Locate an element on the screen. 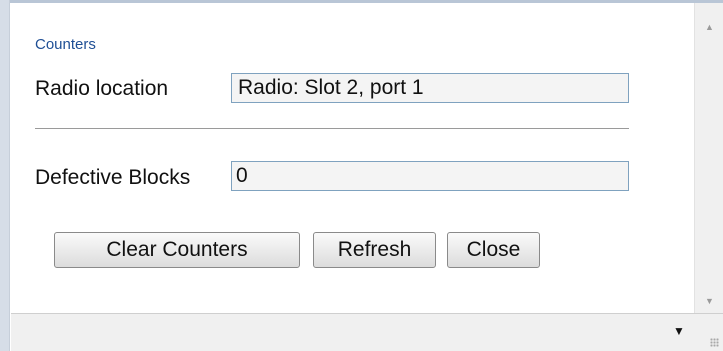 The height and width of the screenshot is (351, 723). scroll-up-arrow-icon: ▲ is located at coordinates (709, 27).